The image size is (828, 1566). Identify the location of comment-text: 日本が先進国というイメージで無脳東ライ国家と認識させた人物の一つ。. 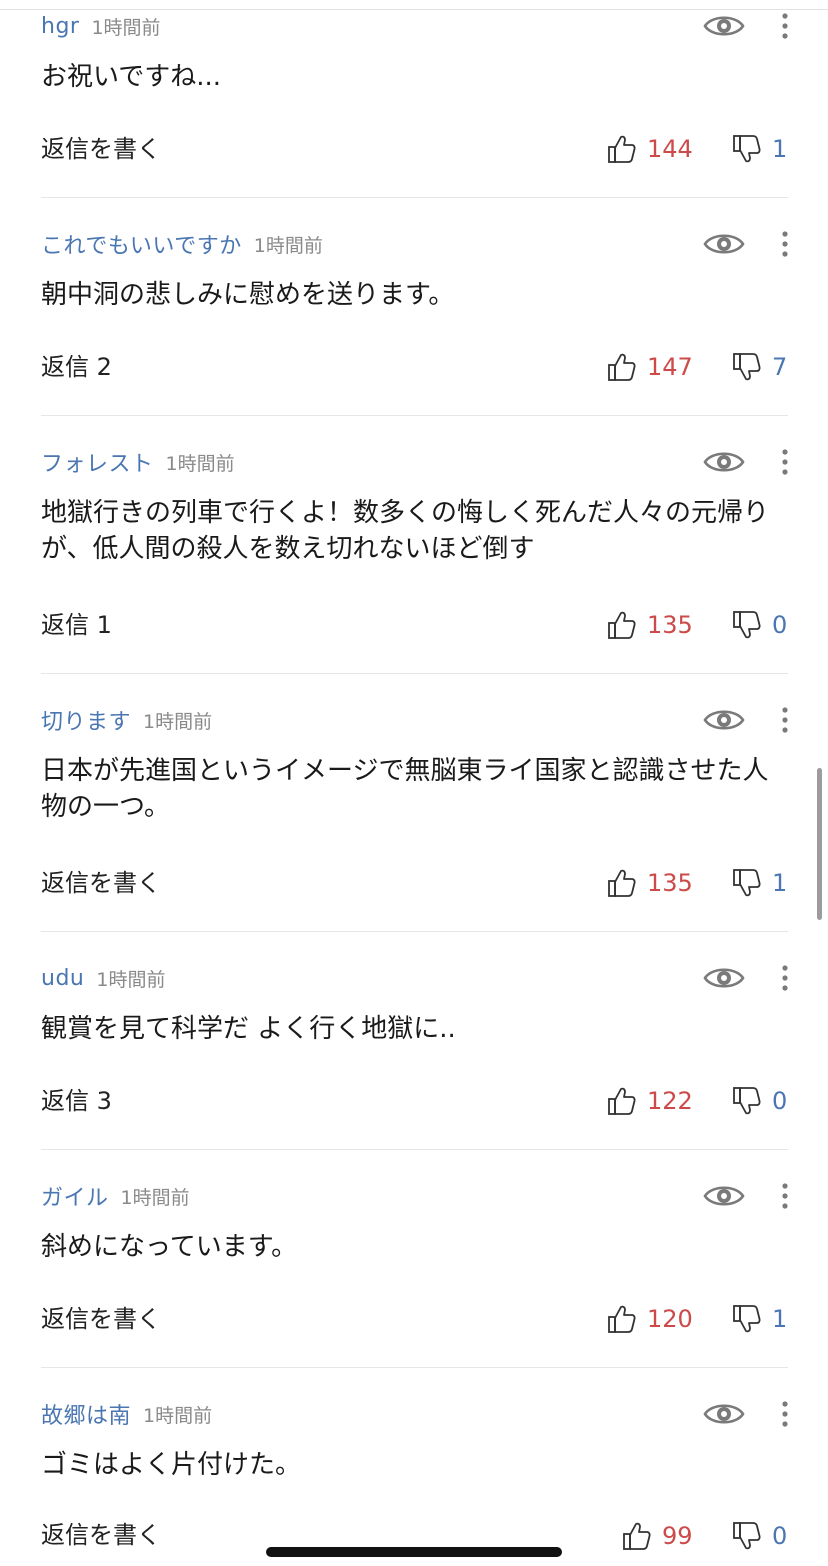
(405, 789).